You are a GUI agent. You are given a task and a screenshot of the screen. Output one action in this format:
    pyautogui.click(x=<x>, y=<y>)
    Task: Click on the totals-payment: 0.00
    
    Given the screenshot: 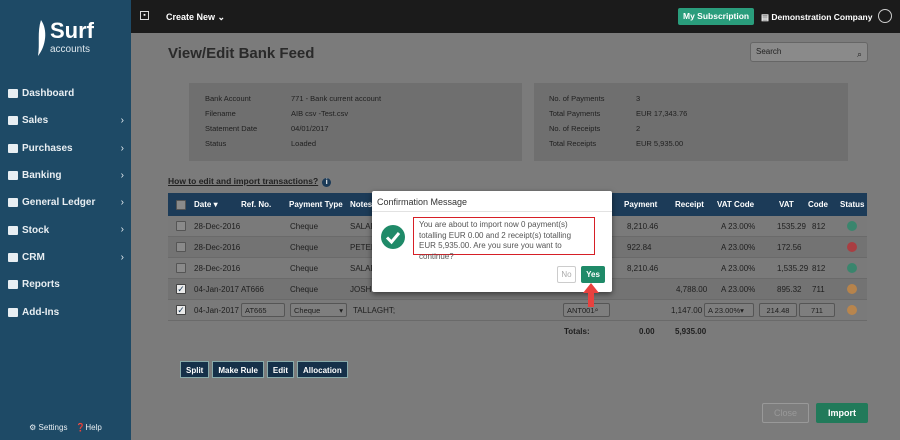 What is the action you would take?
    pyautogui.click(x=647, y=331)
    